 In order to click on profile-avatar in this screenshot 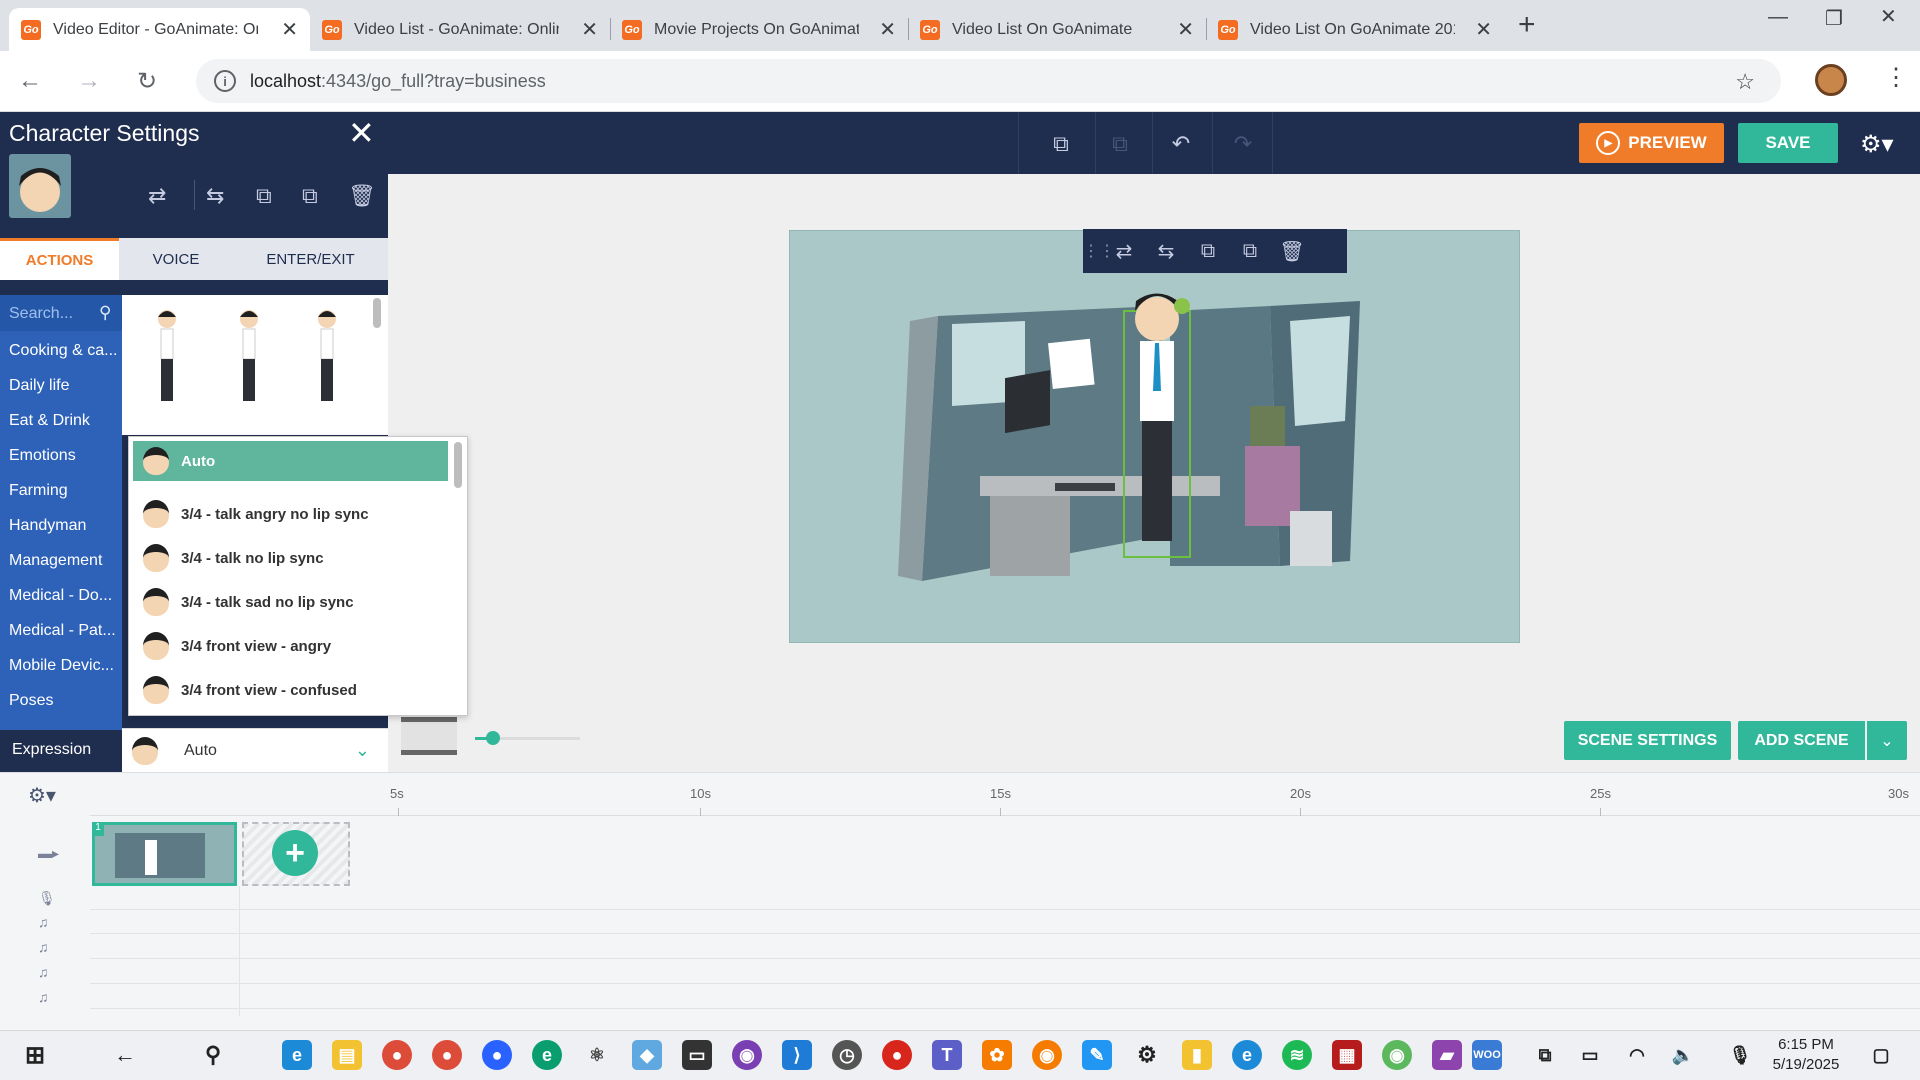, I will do `click(1831, 80)`.